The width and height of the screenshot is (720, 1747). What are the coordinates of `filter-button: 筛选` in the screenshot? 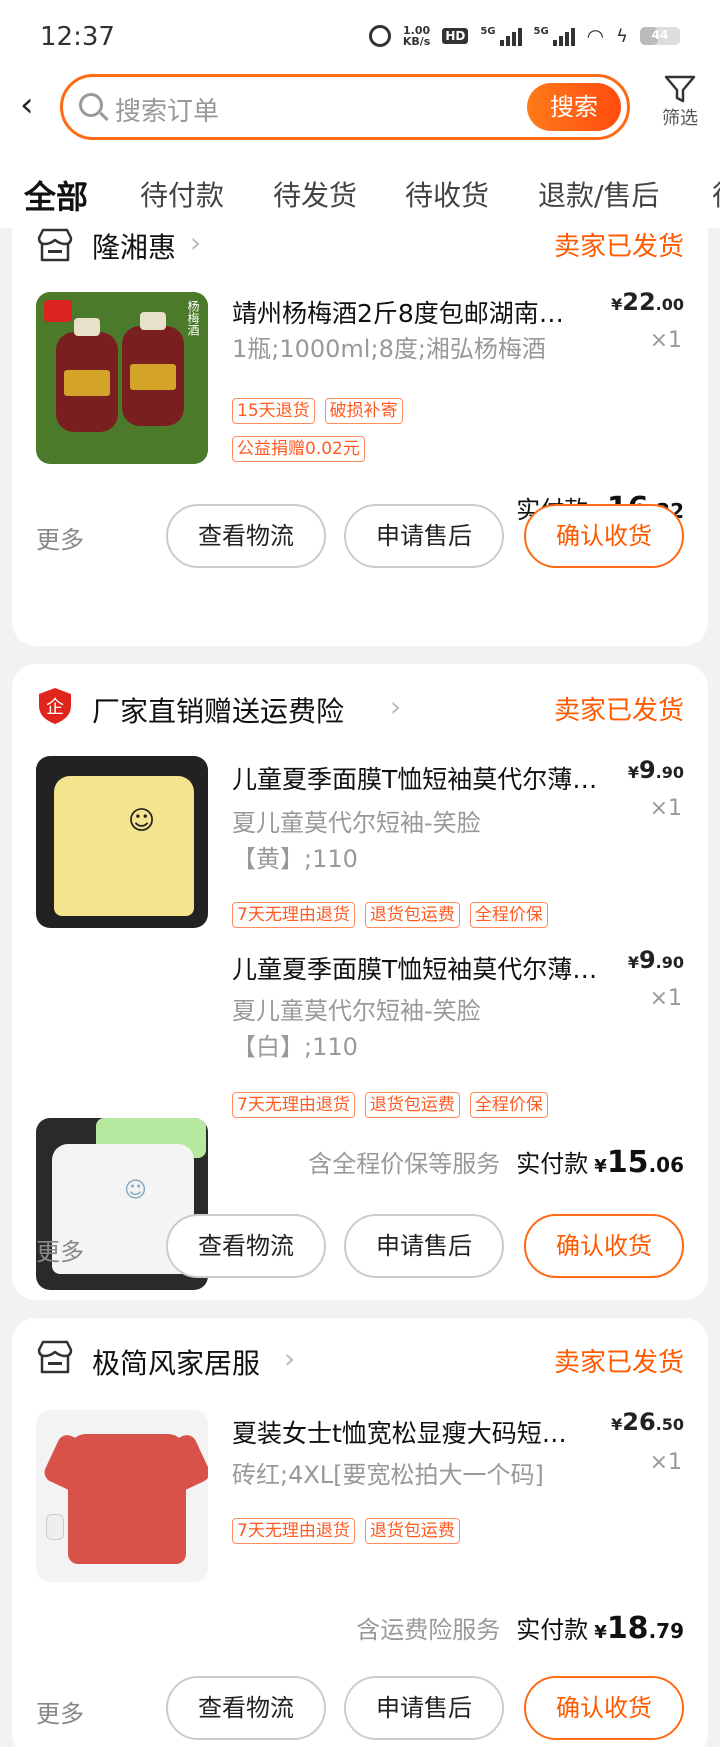 It's located at (680, 107).